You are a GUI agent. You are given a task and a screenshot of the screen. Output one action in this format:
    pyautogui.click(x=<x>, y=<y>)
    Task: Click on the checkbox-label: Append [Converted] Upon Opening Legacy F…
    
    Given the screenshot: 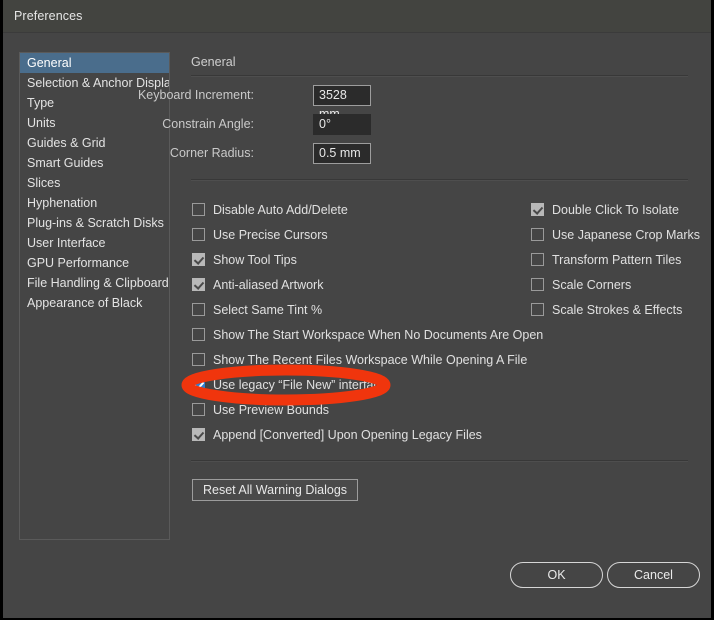 What is the action you would take?
    pyautogui.click(x=347, y=434)
    